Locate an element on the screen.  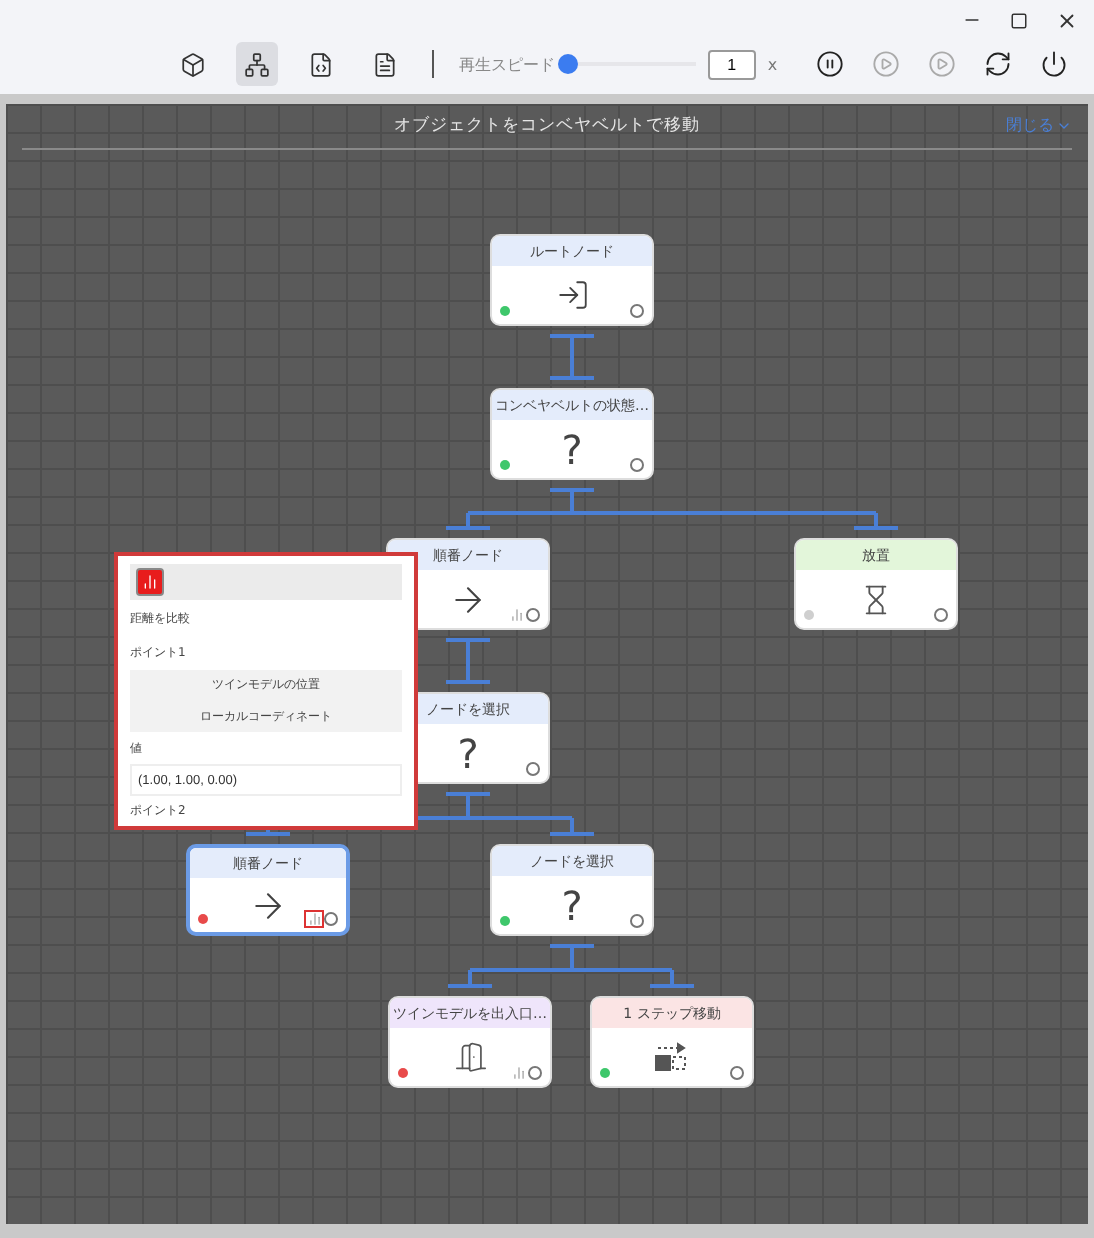
reset-icon is located at coordinates (998, 64).